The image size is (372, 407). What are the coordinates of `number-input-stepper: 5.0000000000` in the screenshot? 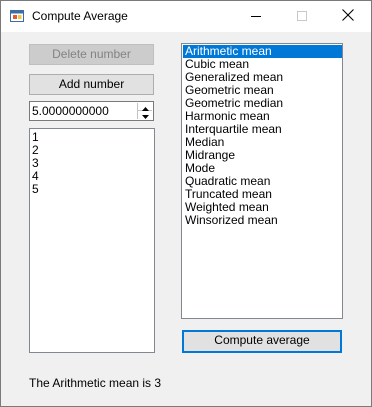 It's located at (91, 111).